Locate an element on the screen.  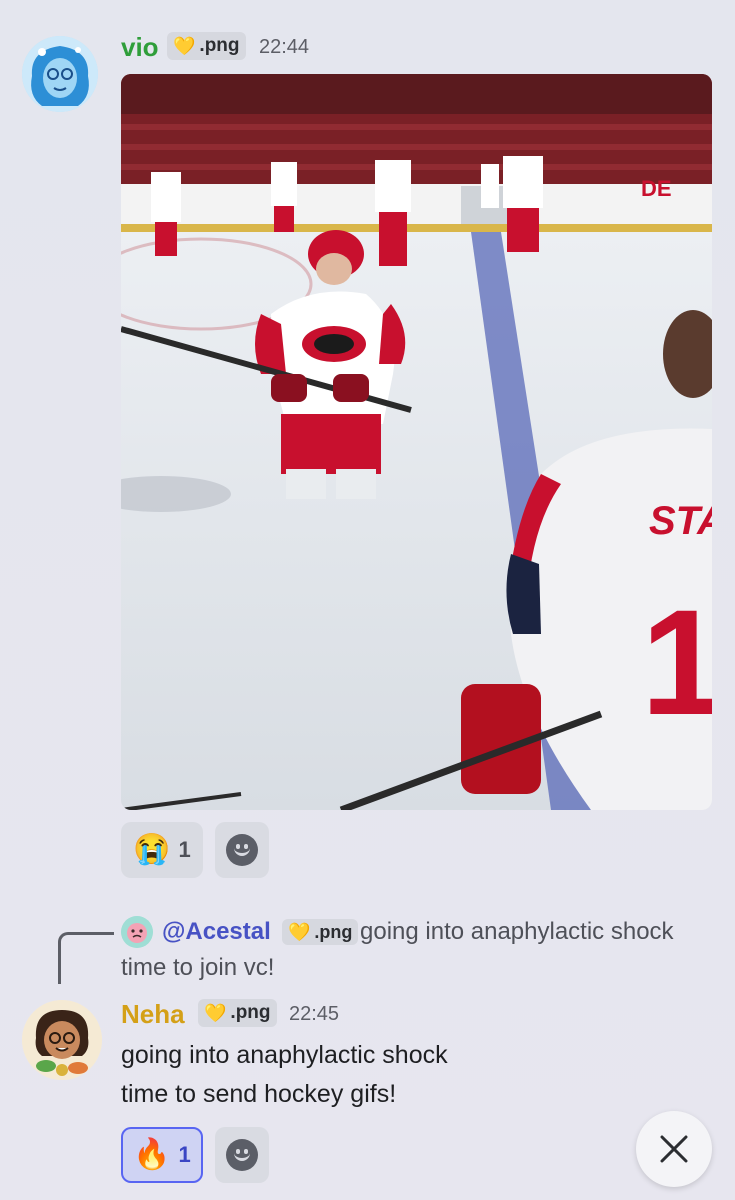
message-text-line1: going into anaphylactic shock is located at coordinates (284, 1055).